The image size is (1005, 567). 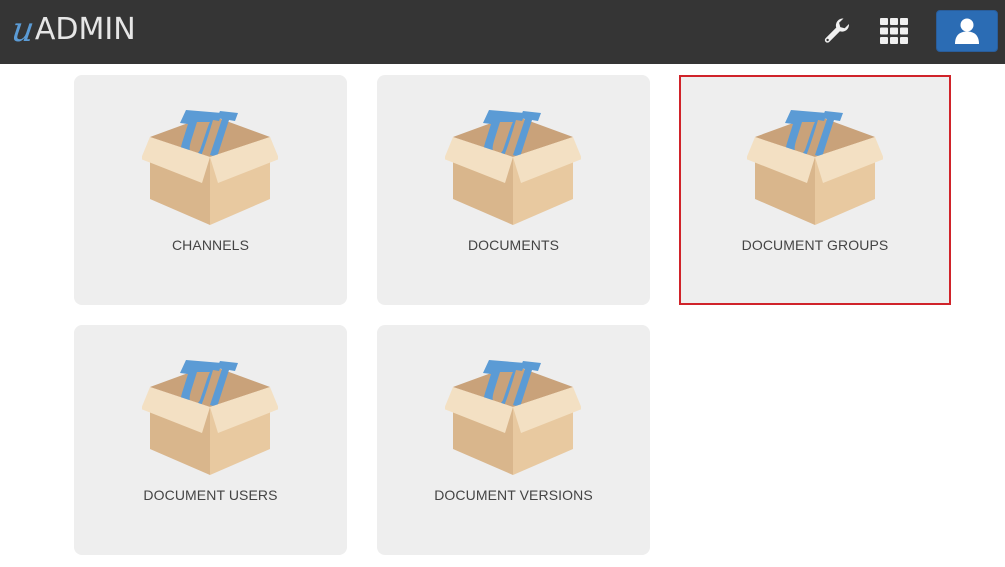 I want to click on user-icon, so click(x=967, y=31).